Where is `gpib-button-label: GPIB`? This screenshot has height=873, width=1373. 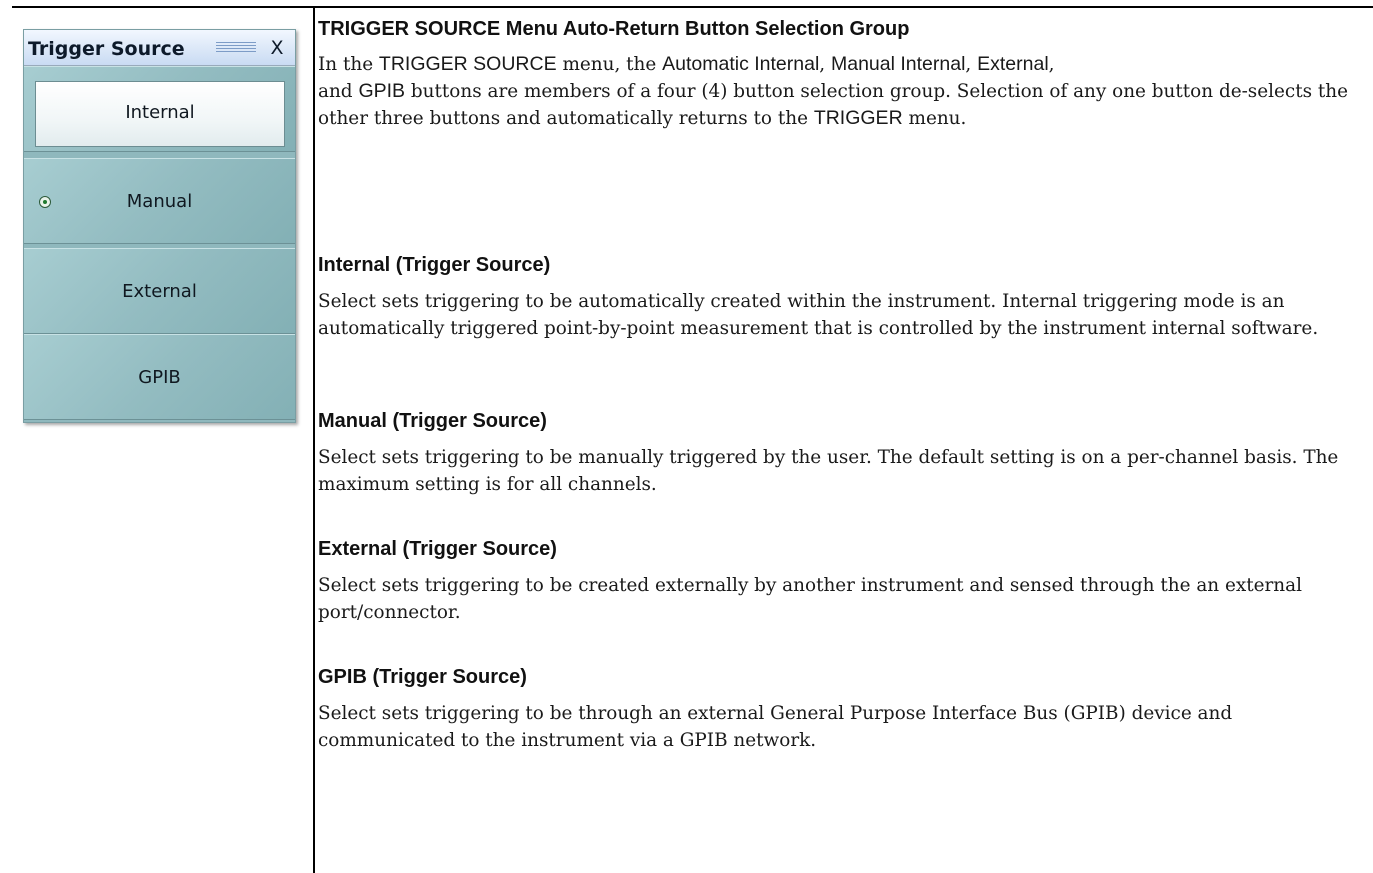
gpib-button-label: GPIB is located at coordinates (159, 377).